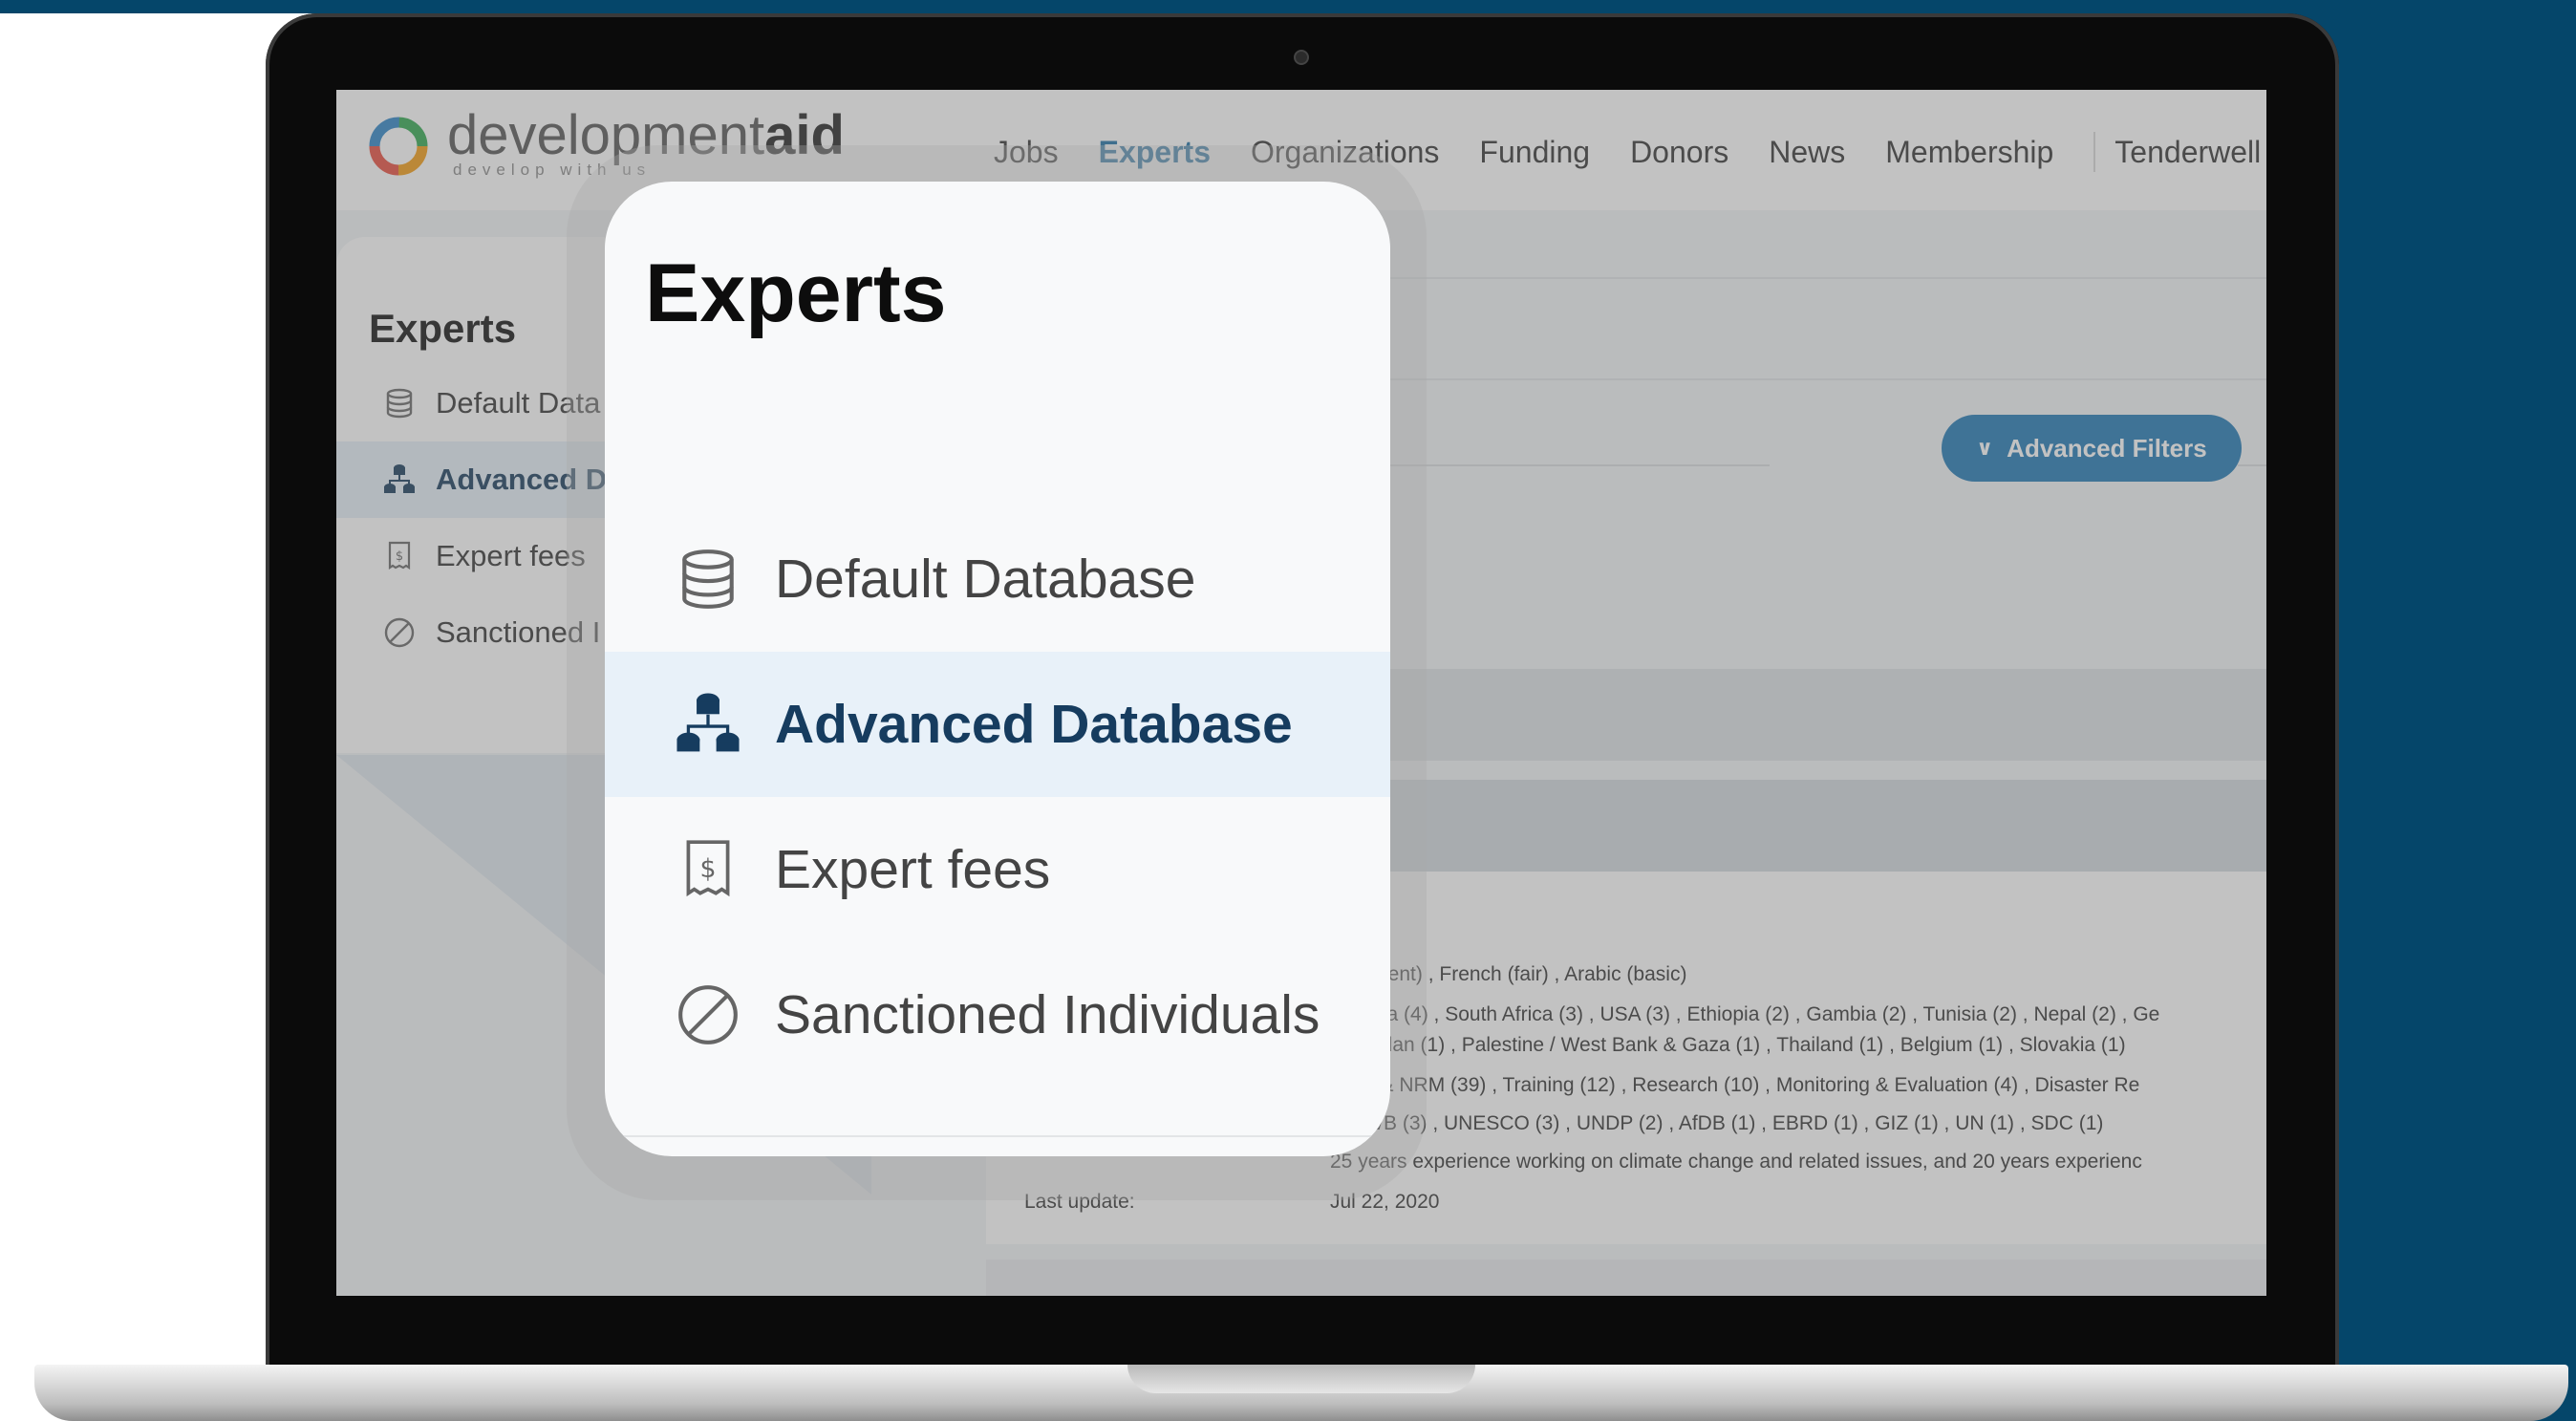 This screenshot has height=1421, width=2576. I want to click on database-icon, so click(708, 579).